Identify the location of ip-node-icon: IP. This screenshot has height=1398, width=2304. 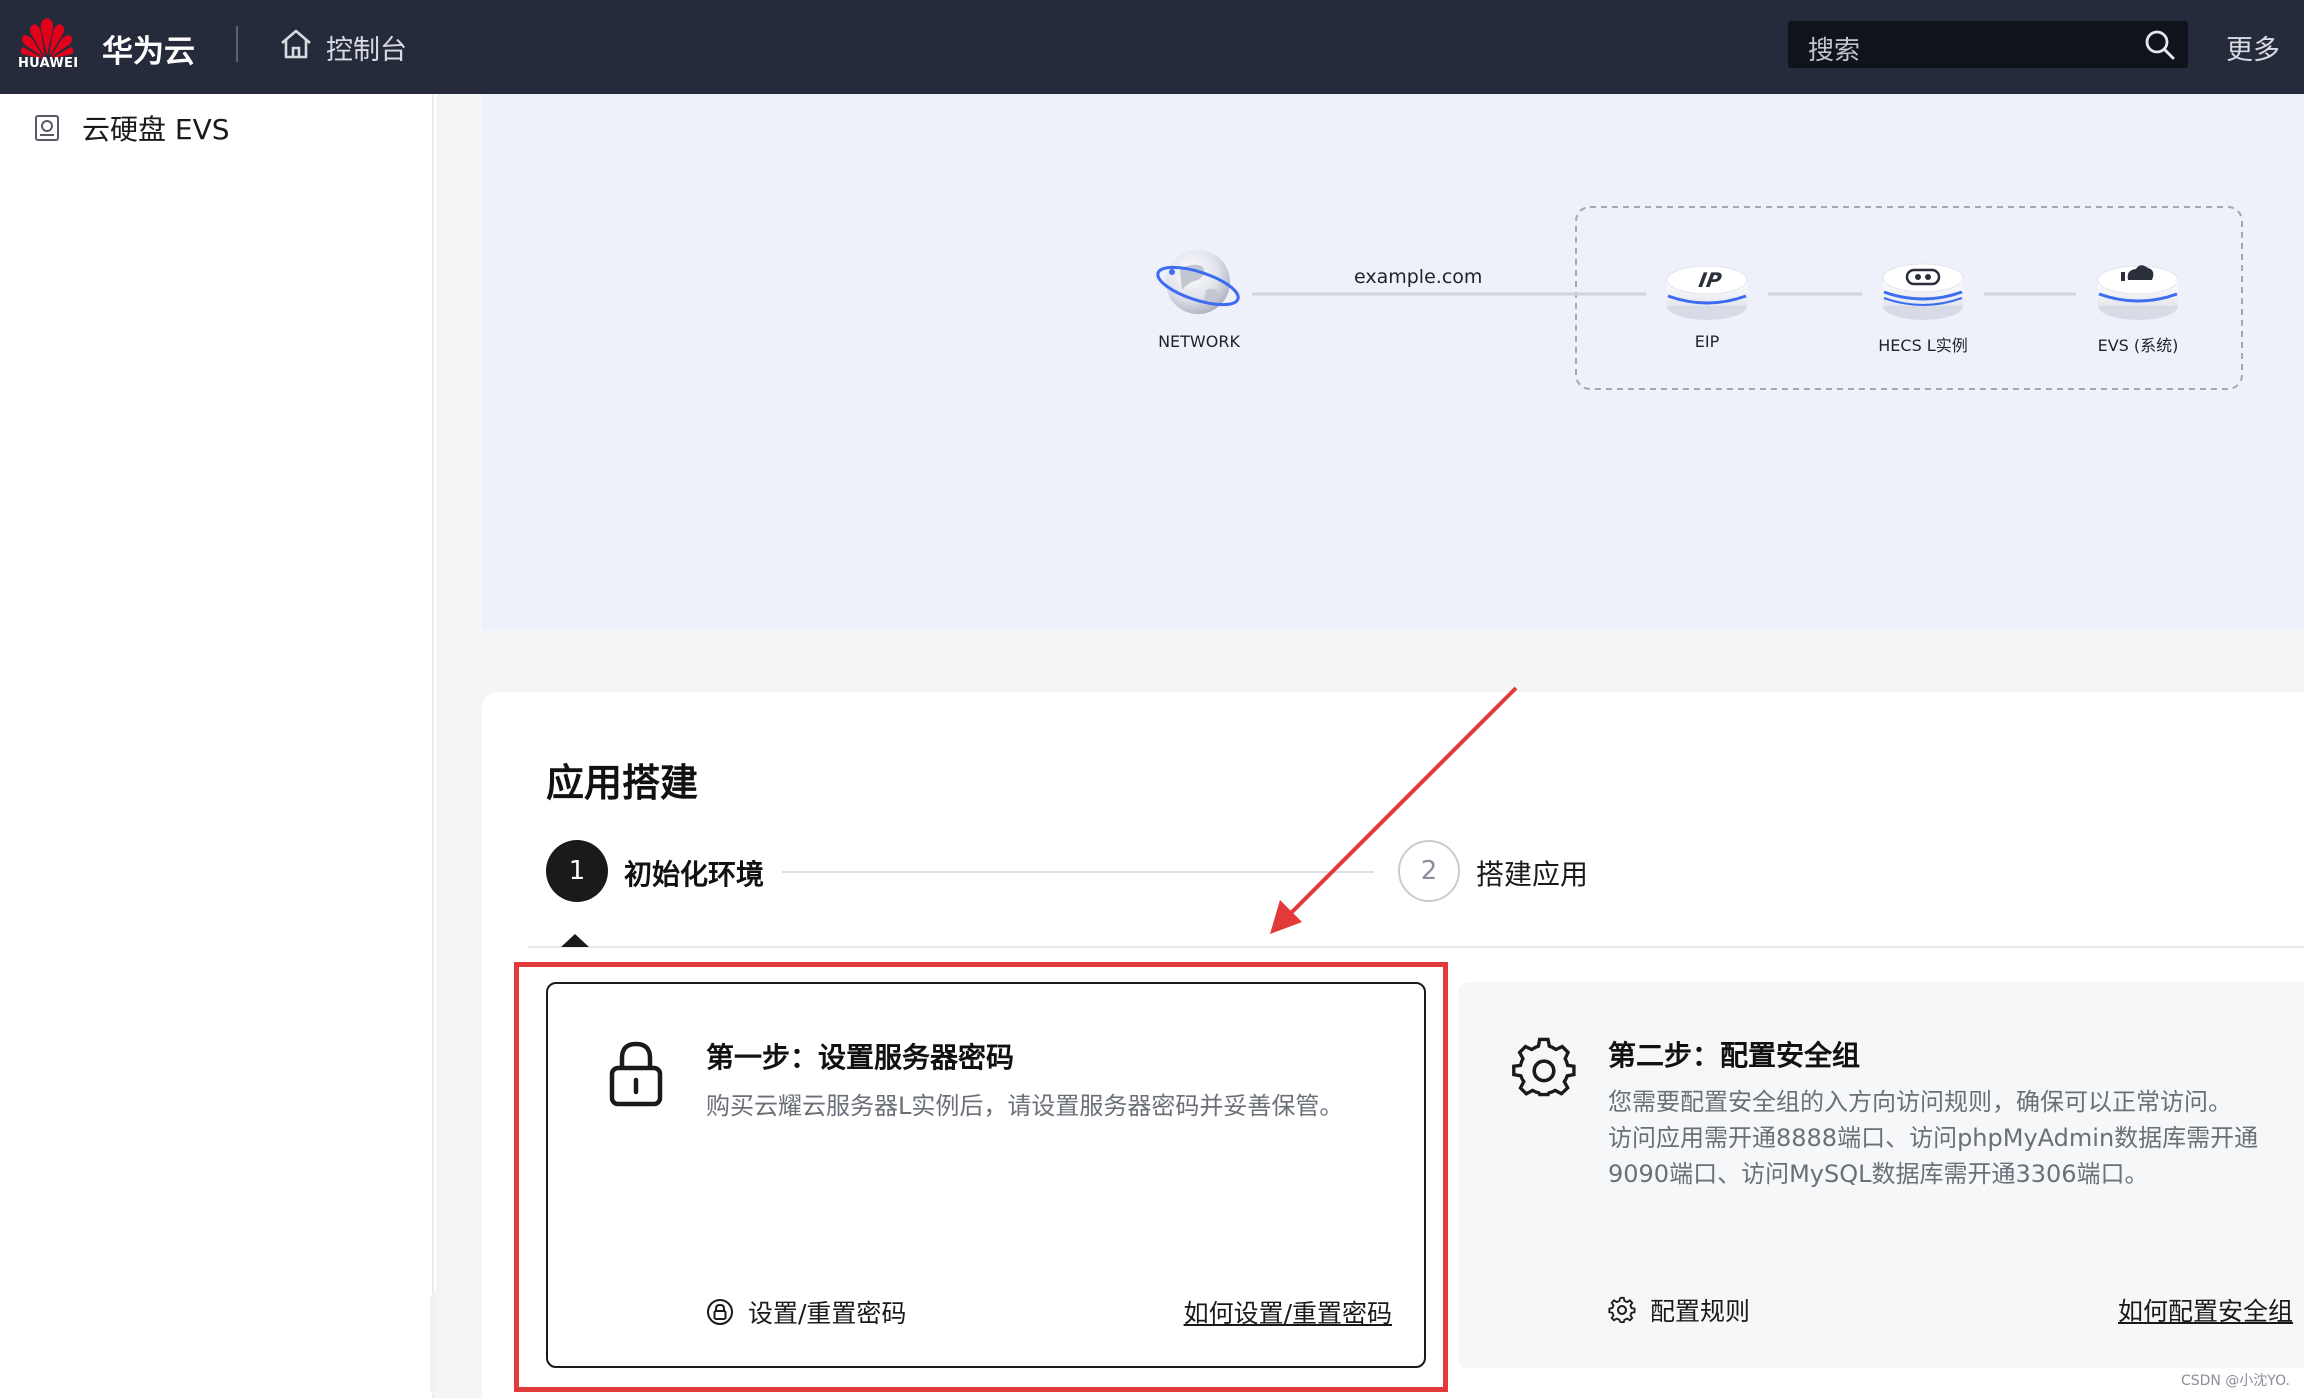
(1707, 292).